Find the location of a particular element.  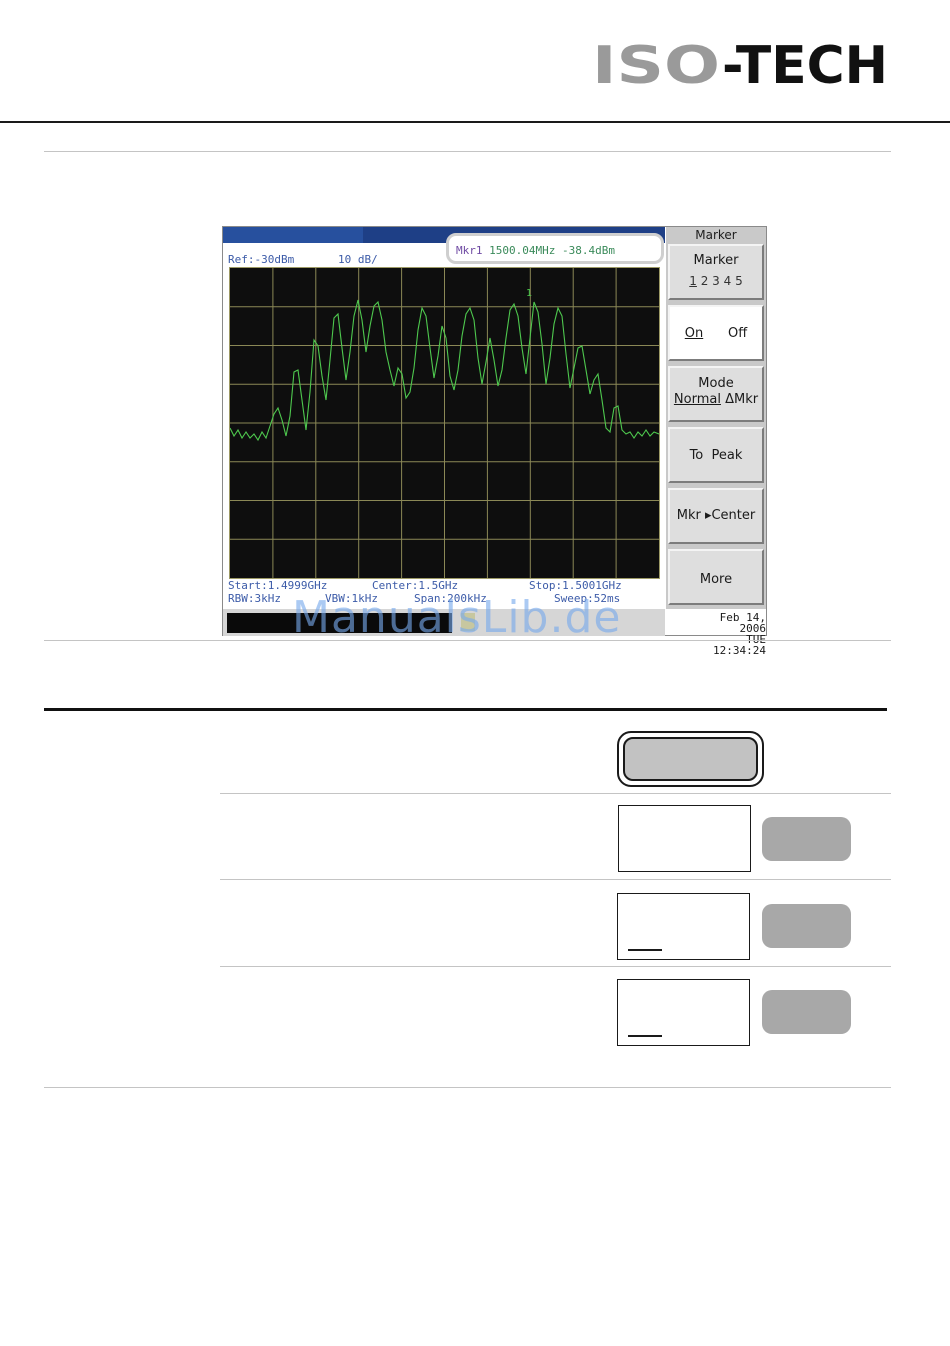

off-option: Off is located at coordinates (738, 333).